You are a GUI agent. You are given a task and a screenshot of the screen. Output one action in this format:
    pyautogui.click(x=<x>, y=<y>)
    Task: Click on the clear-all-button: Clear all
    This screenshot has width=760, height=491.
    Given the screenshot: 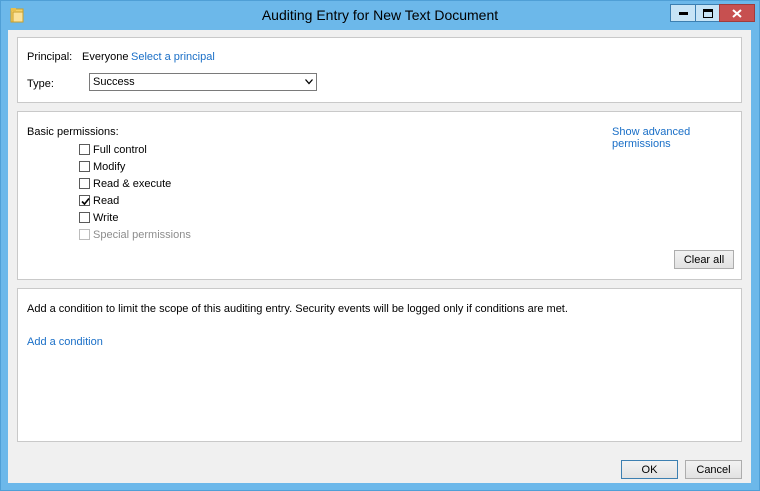 What is the action you would take?
    pyautogui.click(x=704, y=259)
    